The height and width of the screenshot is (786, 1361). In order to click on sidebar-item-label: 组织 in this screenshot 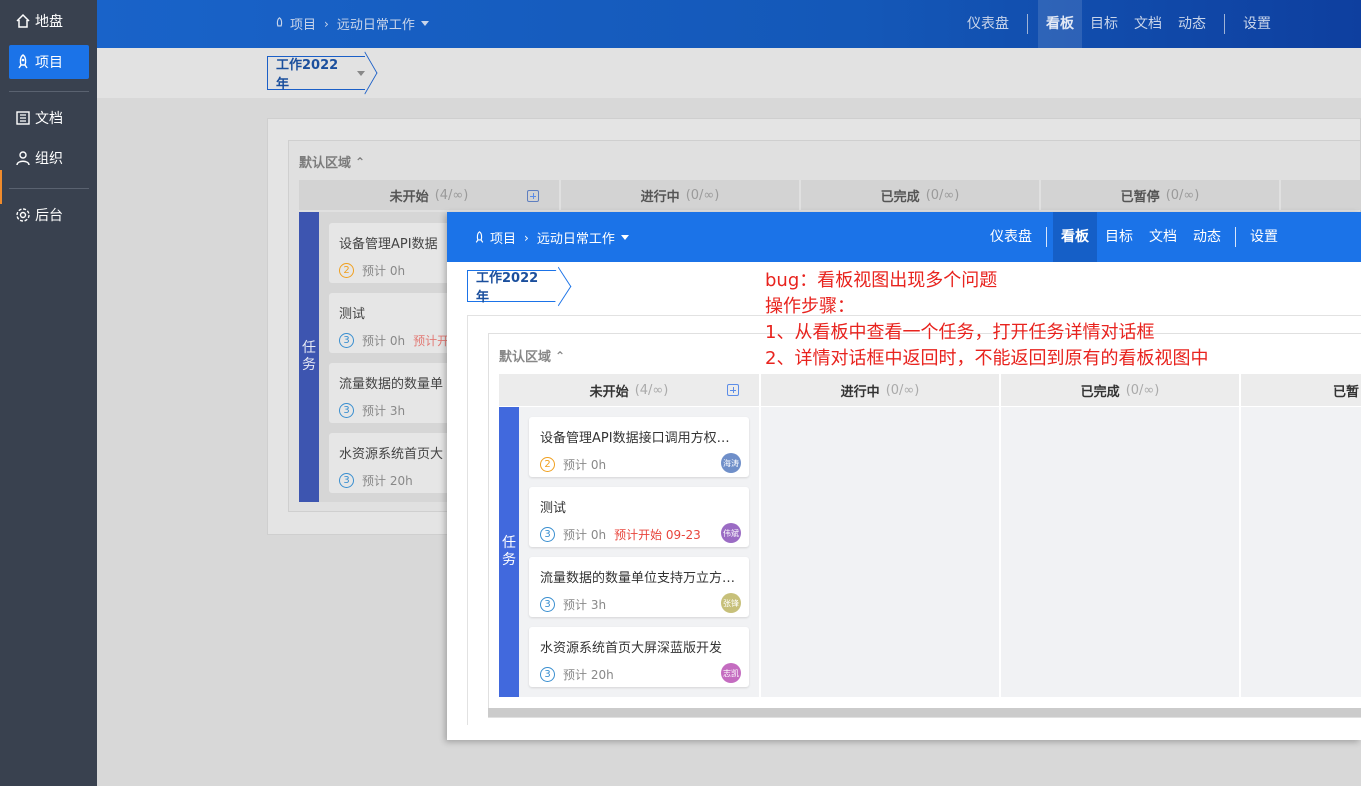, I will do `click(49, 159)`.